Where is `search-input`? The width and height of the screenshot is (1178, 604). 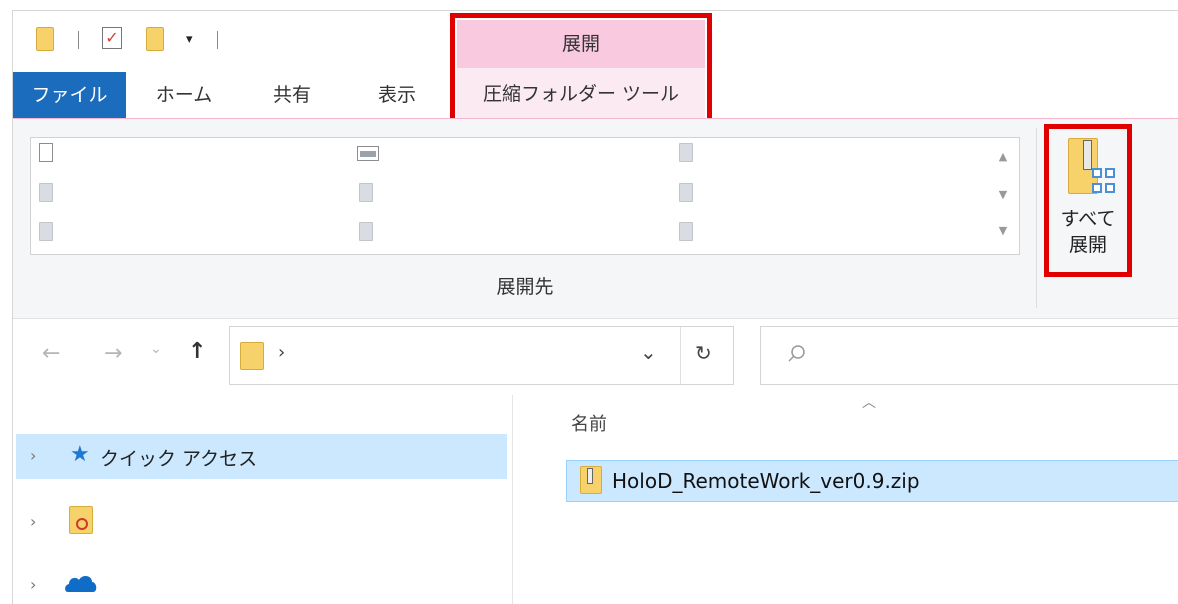 search-input is located at coordinates (969, 355).